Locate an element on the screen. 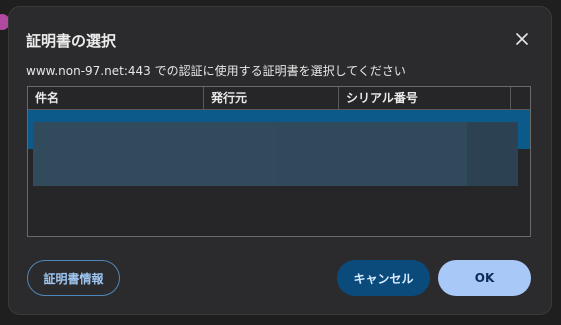  column-header-issuer: 発行元 is located at coordinates (271, 98).